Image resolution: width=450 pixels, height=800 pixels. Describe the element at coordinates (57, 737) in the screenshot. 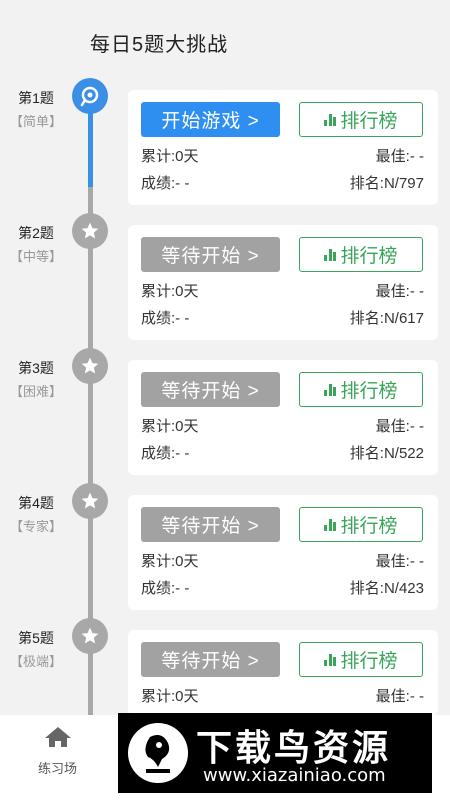

I see `home-icon` at that location.